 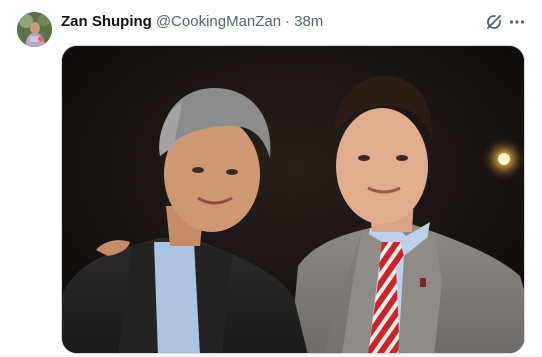 I want to click on author-display-name: Zan Shuping, so click(x=106, y=22).